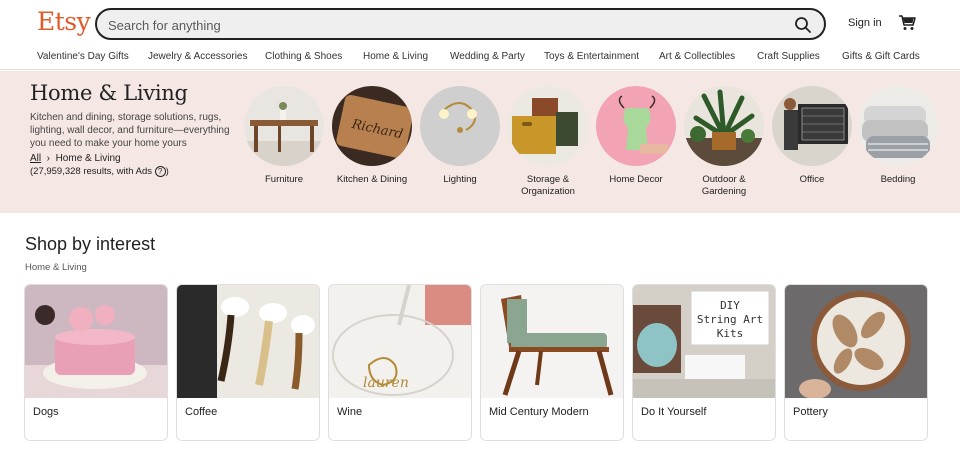  Describe the element at coordinates (548, 126) in the screenshot. I see `storage-image` at that location.